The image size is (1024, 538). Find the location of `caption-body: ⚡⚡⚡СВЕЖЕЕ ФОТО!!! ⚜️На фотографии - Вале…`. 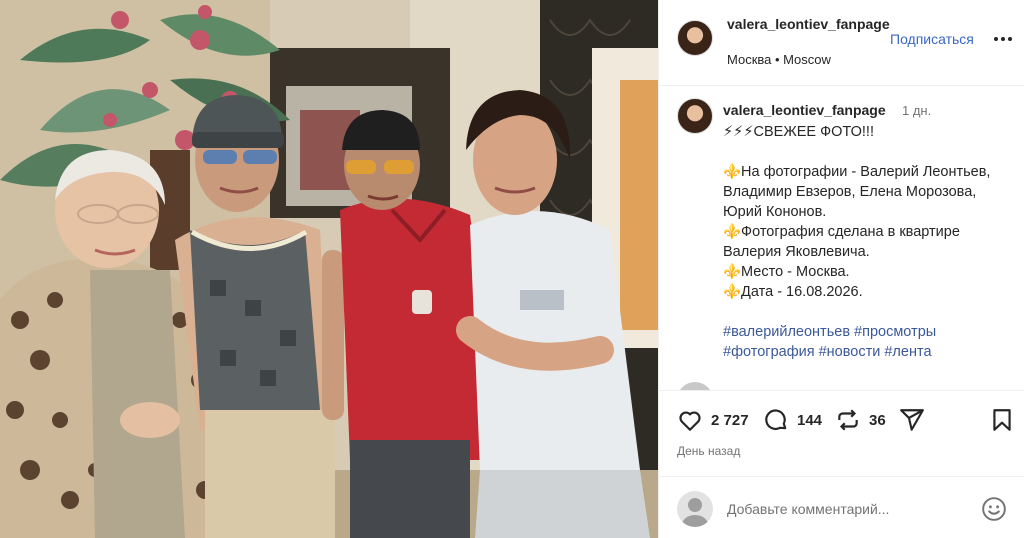

caption-body: ⚡⚡⚡СВЕЖЕЕ ФОТО!!! ⚜️На фотографии - Вале… is located at coordinates (868, 242).